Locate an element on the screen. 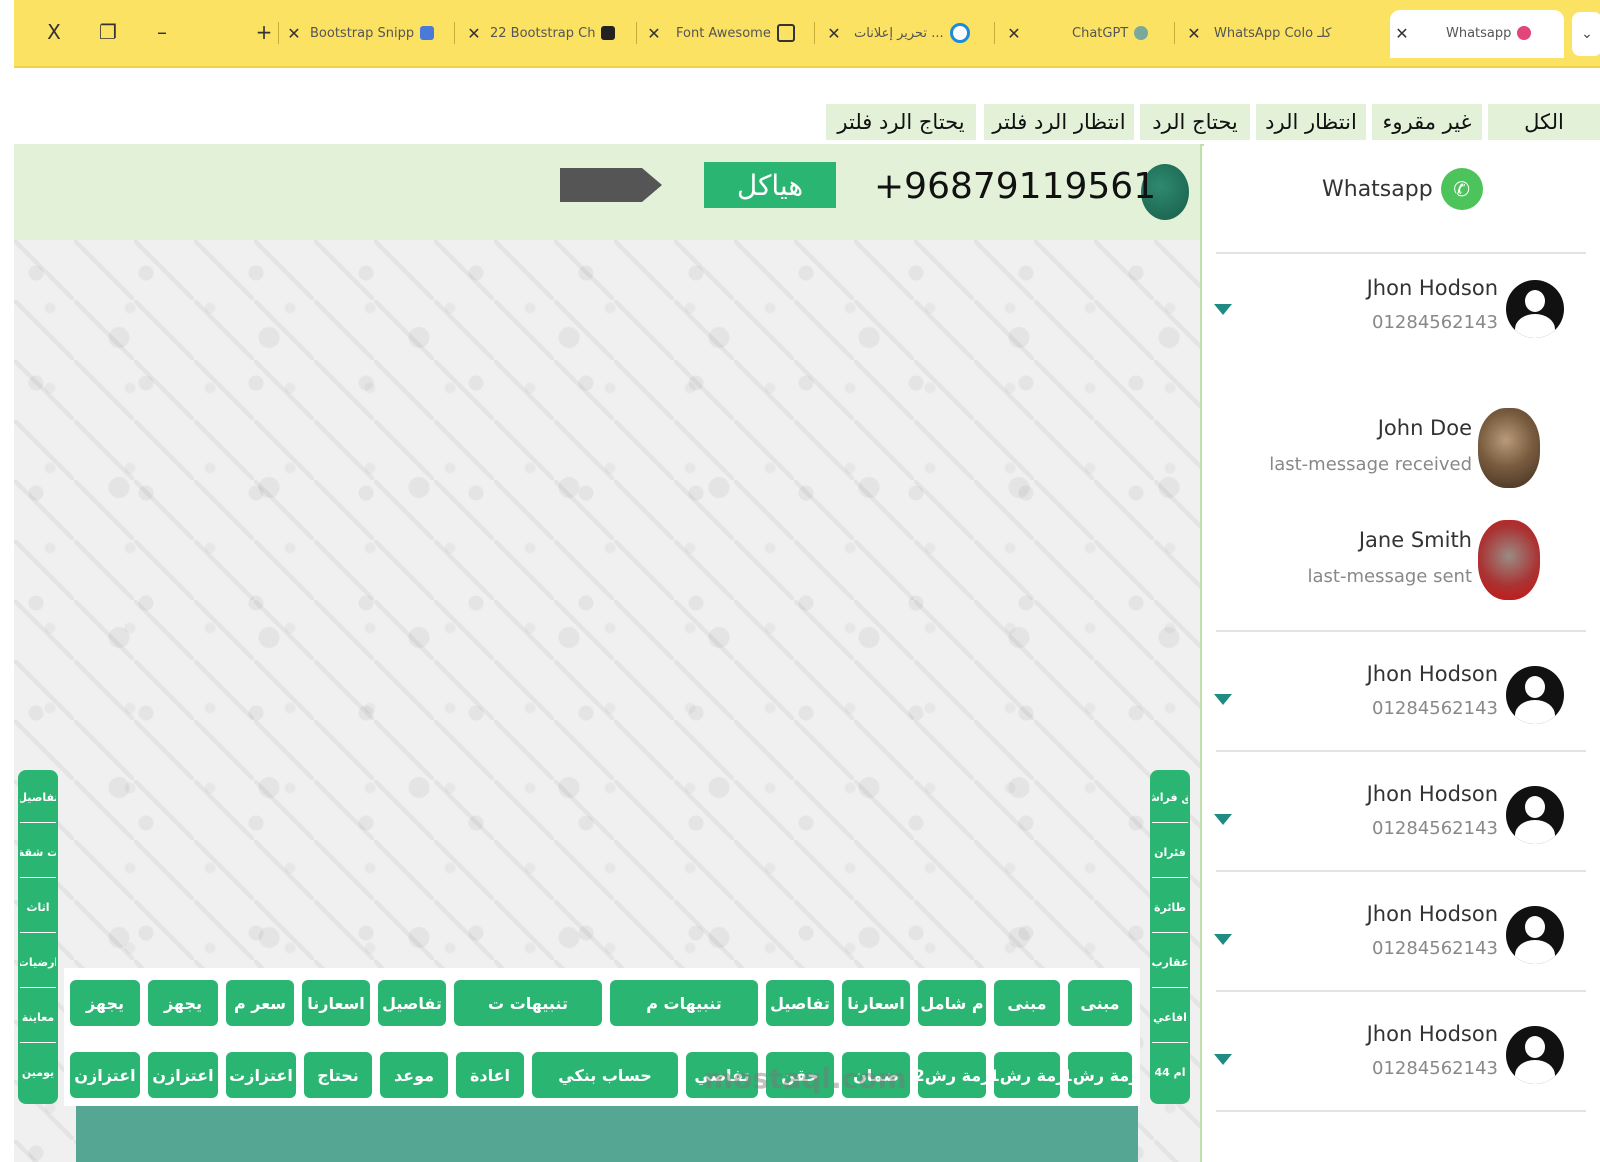  browser-tab-chatgpt: ✕ ChatGPT is located at coordinates (1080, 33).